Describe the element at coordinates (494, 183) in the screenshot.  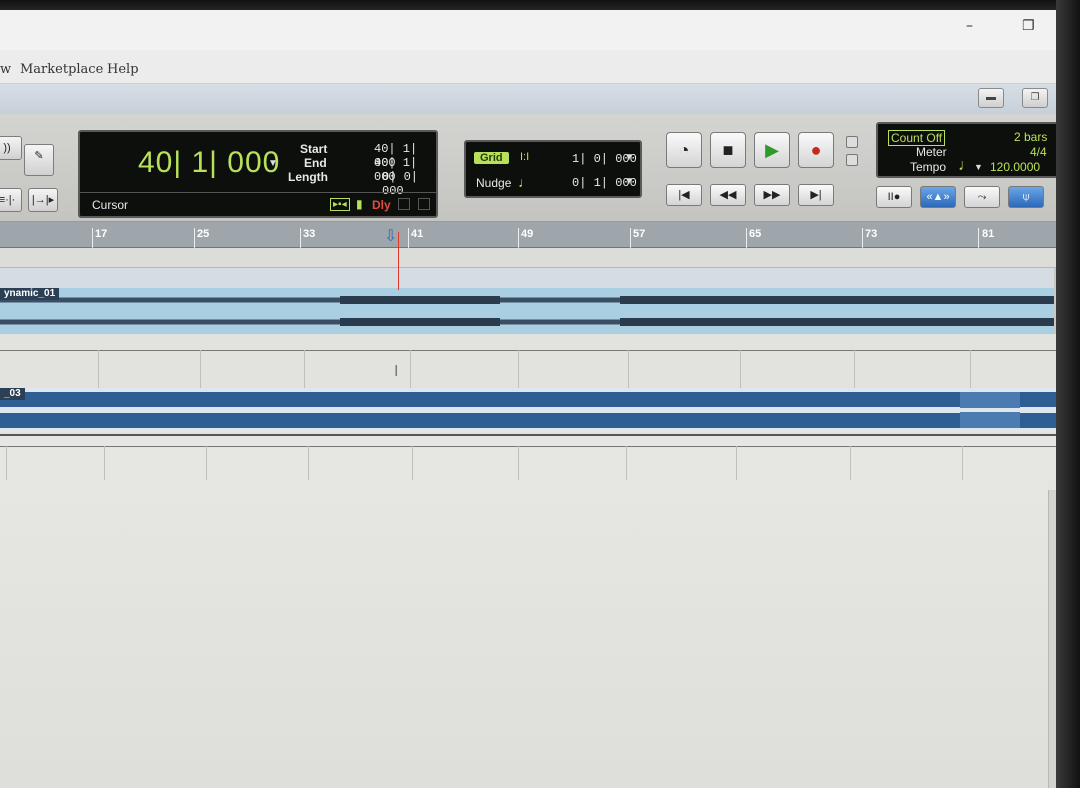
I see `nudge-label: Nudge` at that location.